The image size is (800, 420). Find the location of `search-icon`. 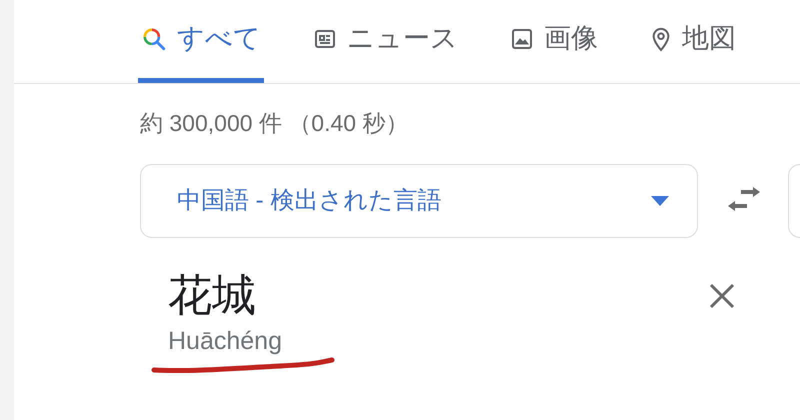

search-icon is located at coordinates (154, 39).